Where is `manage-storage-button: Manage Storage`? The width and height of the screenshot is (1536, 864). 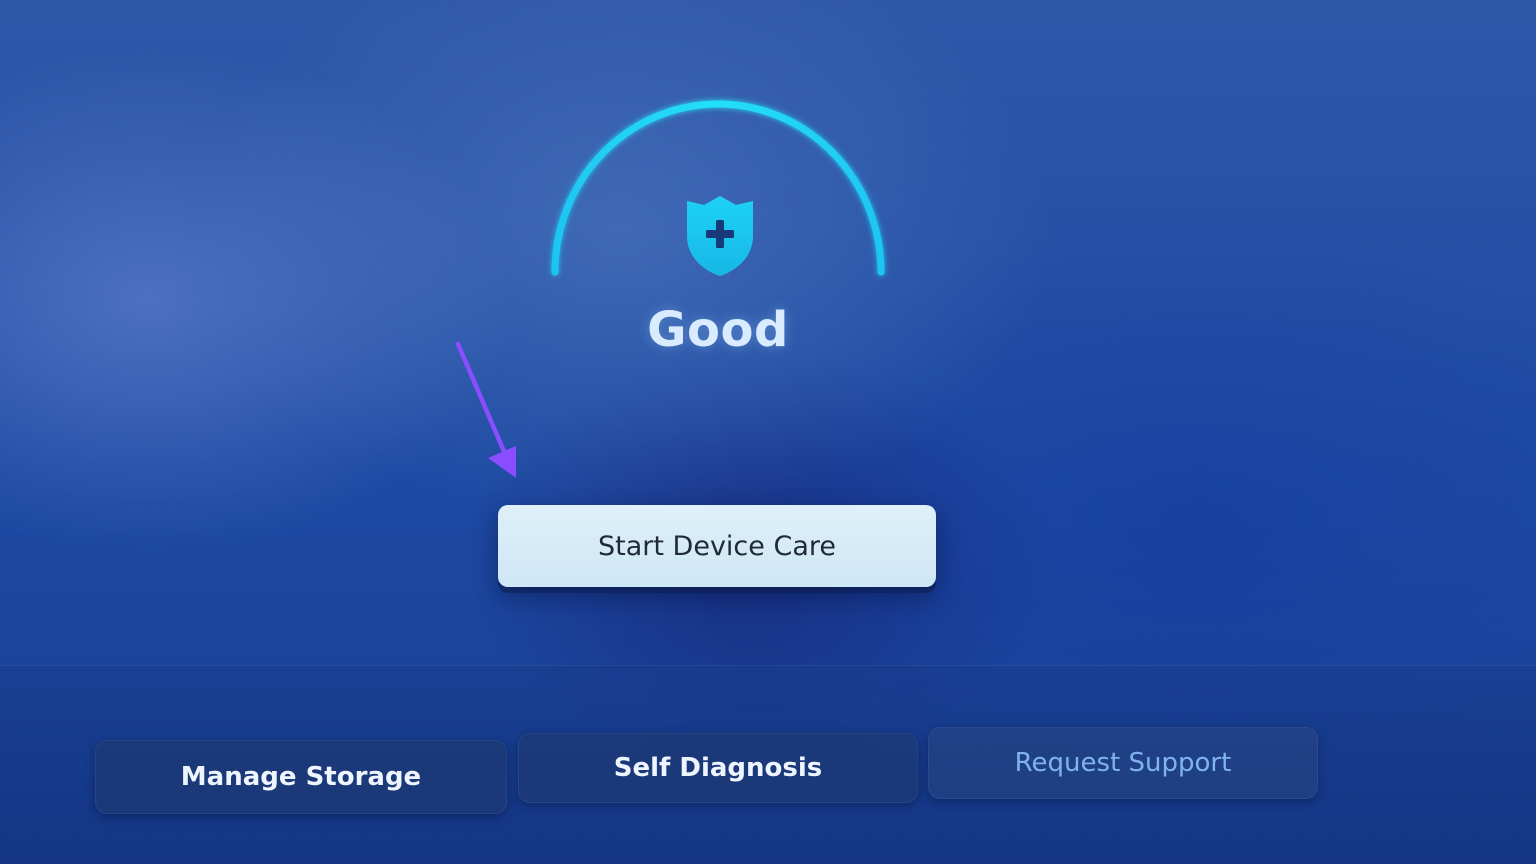 manage-storage-button: Manage Storage is located at coordinates (301, 777).